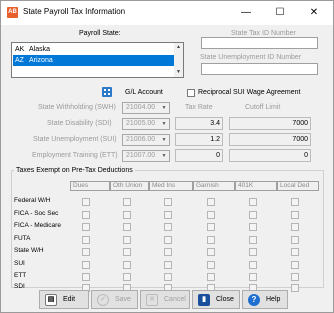 The image size is (334, 313). Describe the element at coordinates (199, 139) in the screenshot. I see `sui-rate-field: 1.2` at that location.